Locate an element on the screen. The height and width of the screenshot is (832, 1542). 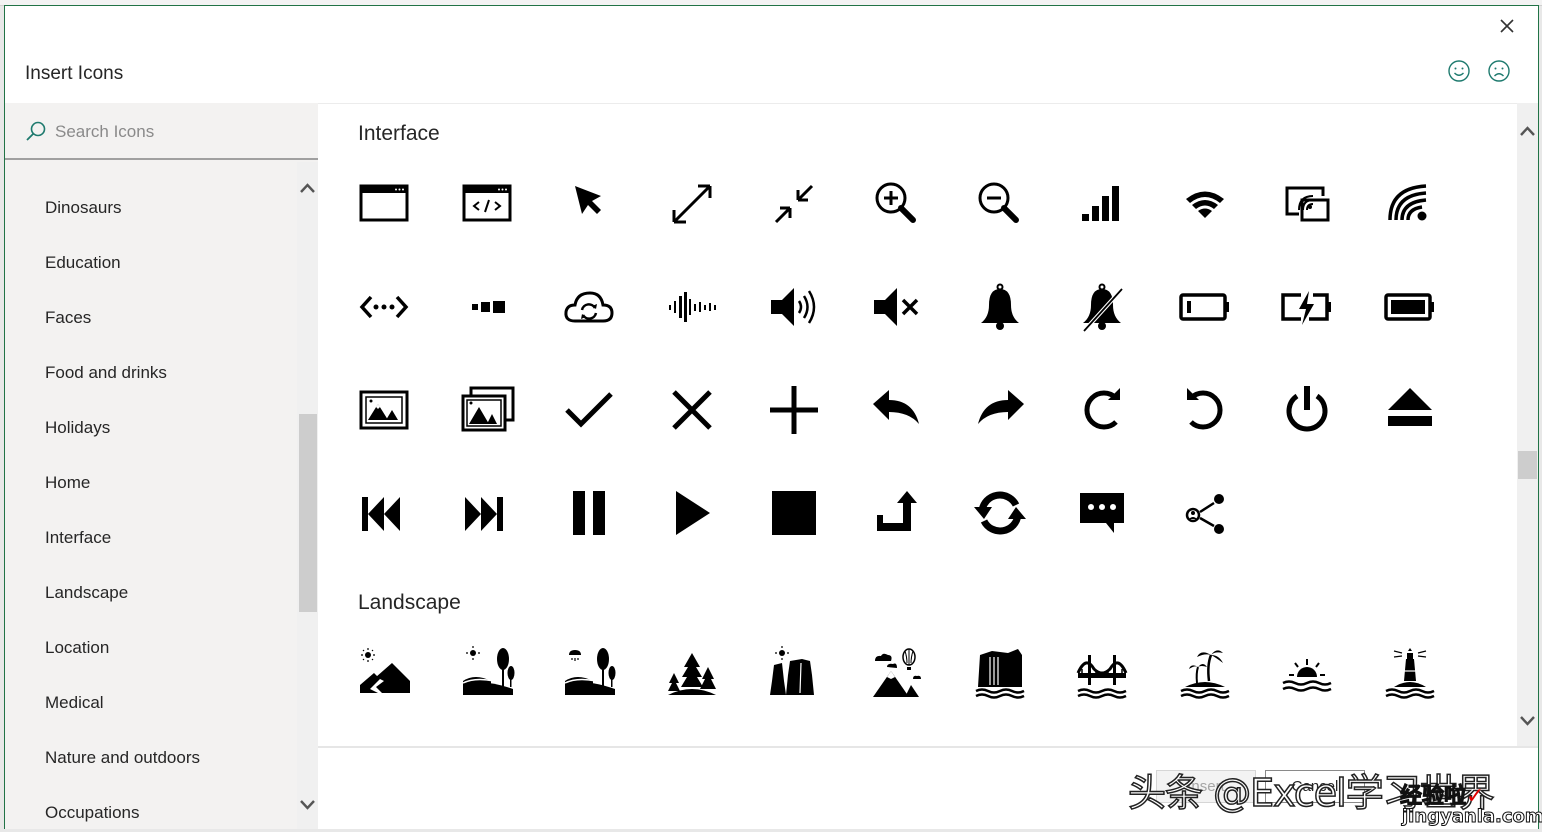
icon-tile-chat-bubble is located at coordinates (1102, 513).